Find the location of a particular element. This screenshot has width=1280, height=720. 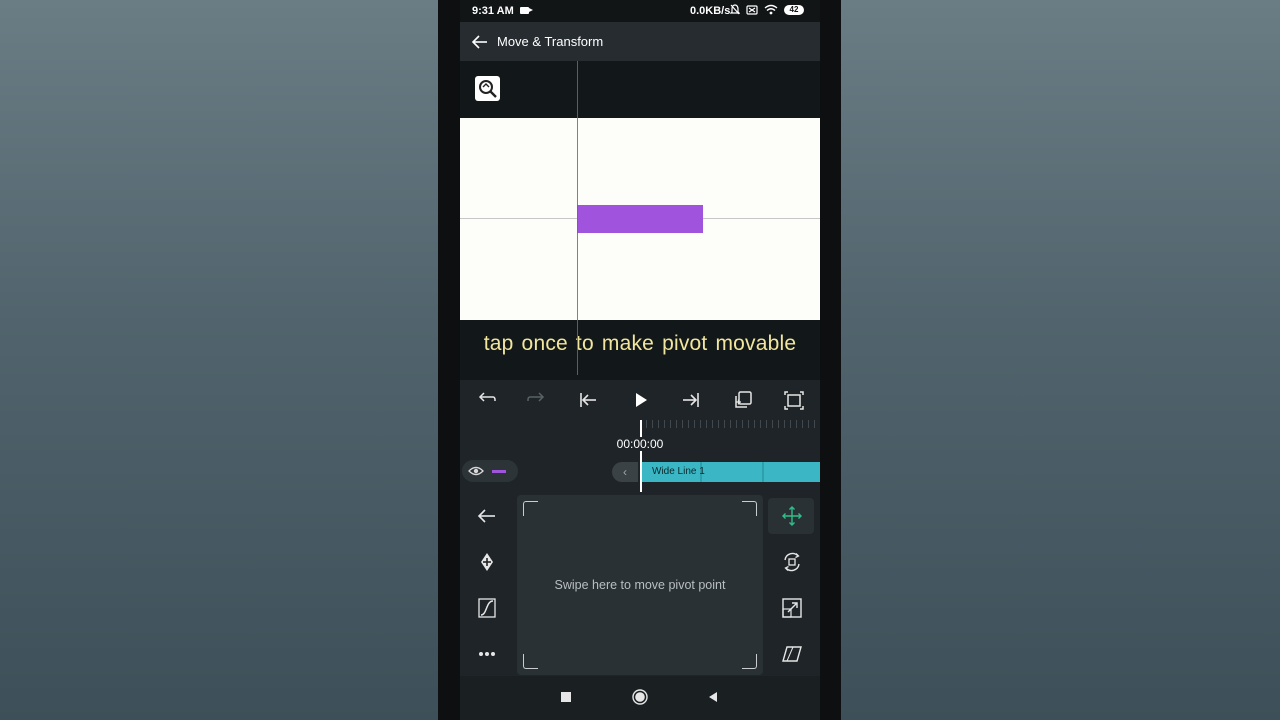

status-time: 9:31 AM is located at coordinates (493, 11).